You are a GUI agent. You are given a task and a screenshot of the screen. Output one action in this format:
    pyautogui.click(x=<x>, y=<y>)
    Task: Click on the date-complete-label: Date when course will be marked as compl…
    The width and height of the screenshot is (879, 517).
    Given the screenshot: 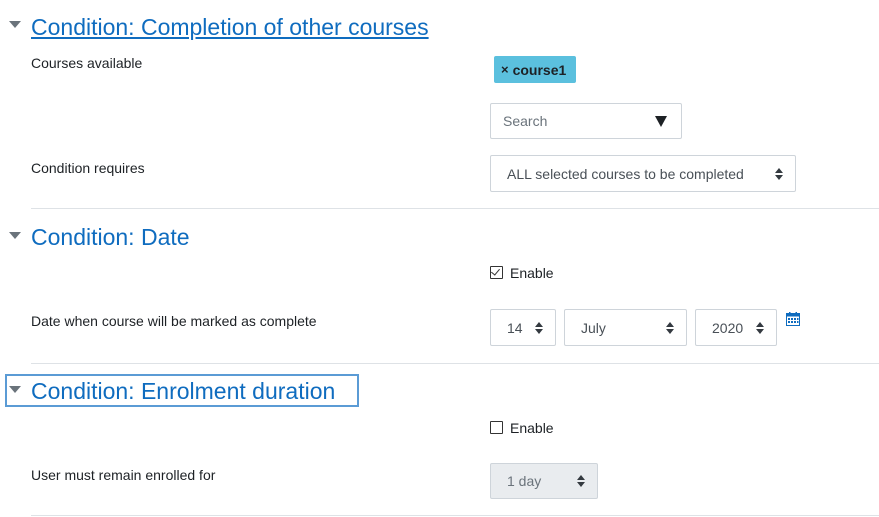 What is the action you would take?
    pyautogui.click(x=174, y=321)
    